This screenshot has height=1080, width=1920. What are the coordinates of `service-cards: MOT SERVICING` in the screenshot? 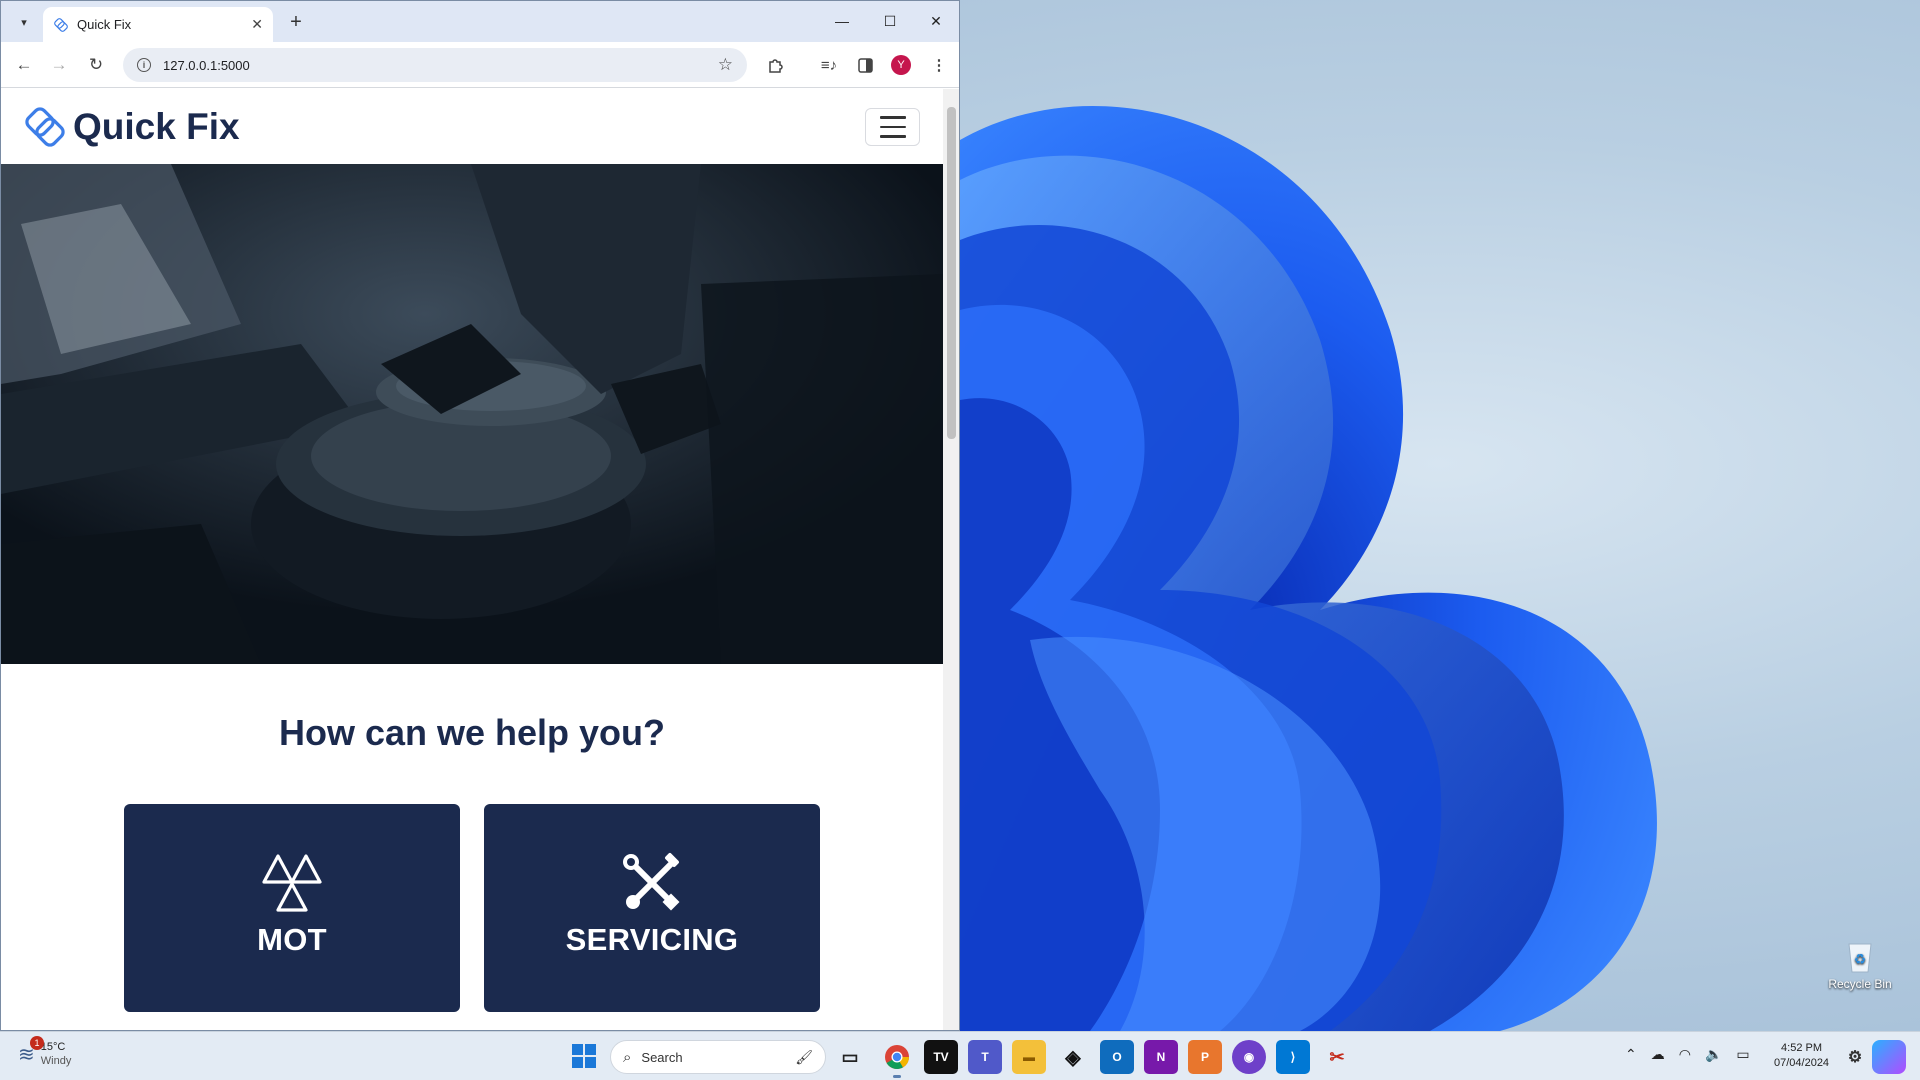 It's located at (472, 908).